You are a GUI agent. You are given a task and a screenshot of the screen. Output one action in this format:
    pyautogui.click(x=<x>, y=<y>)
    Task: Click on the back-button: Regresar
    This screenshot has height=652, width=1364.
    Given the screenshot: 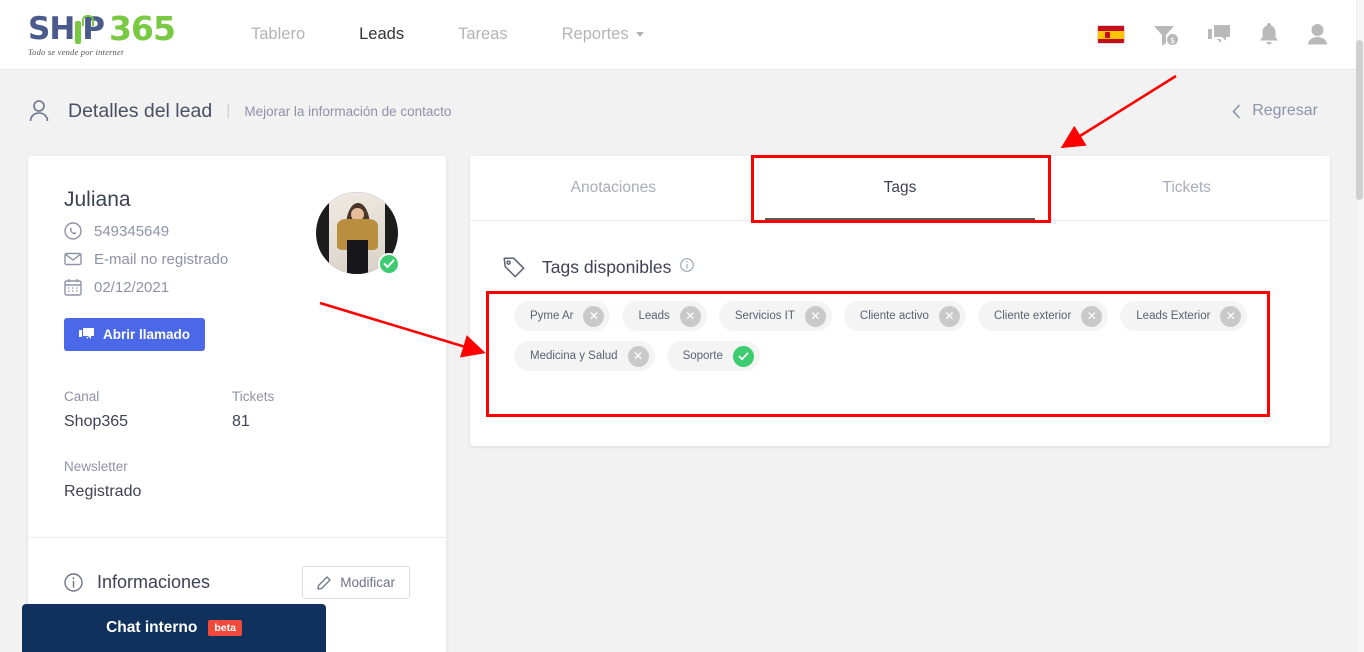 What is the action you would take?
    pyautogui.click(x=1275, y=111)
    